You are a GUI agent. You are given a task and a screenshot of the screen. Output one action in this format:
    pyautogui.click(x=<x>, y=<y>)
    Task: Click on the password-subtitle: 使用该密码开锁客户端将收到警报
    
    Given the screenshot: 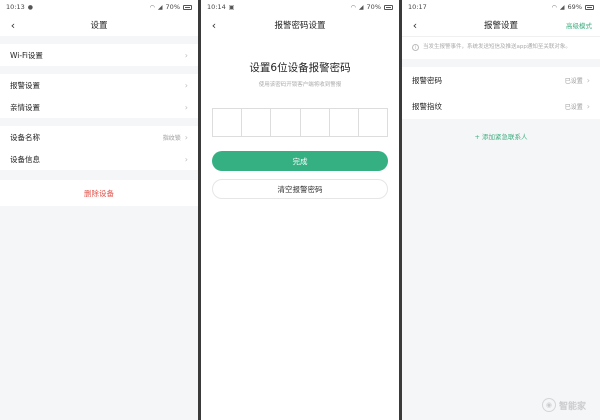 What is the action you would take?
    pyautogui.click(x=300, y=85)
    